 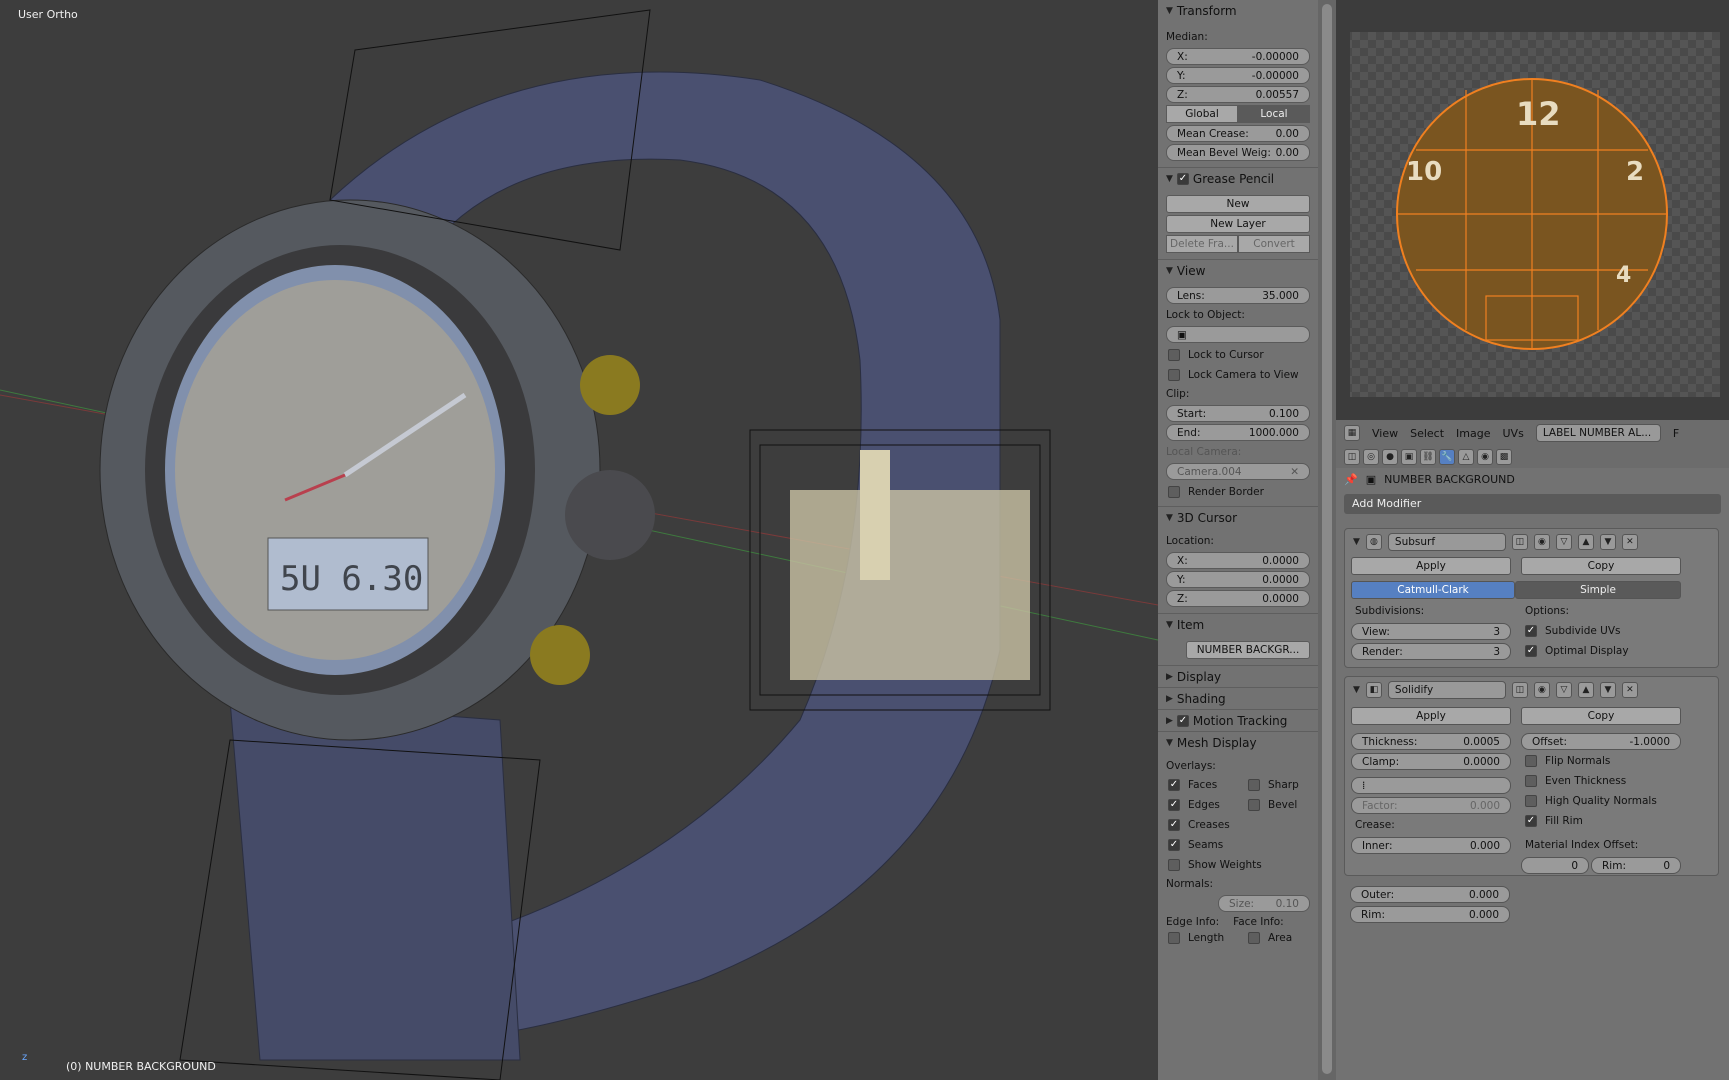 What do you see at coordinates (1431, 805) in the screenshot?
I see `factor-field: Factor: 0.000` at bounding box center [1431, 805].